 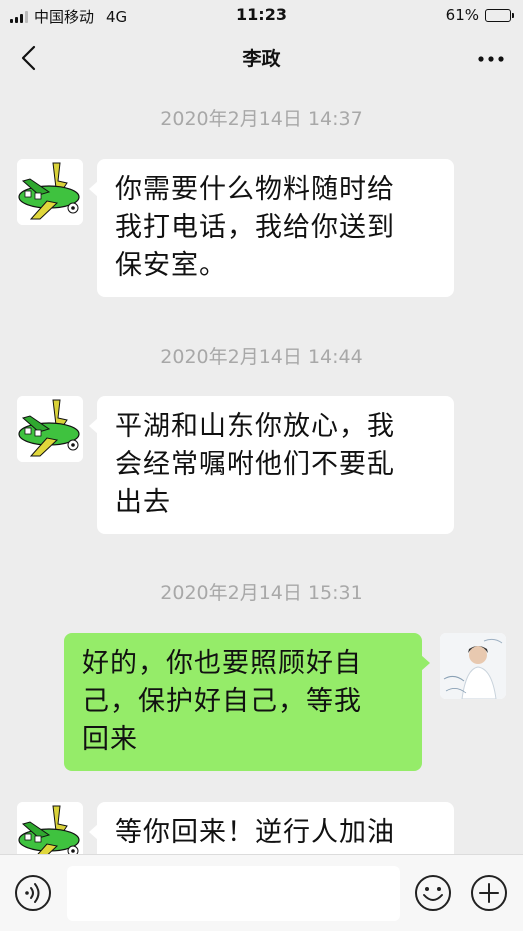 I want to click on status-bar: 中国移动 4G 11:23 61%, so click(x=261, y=15).